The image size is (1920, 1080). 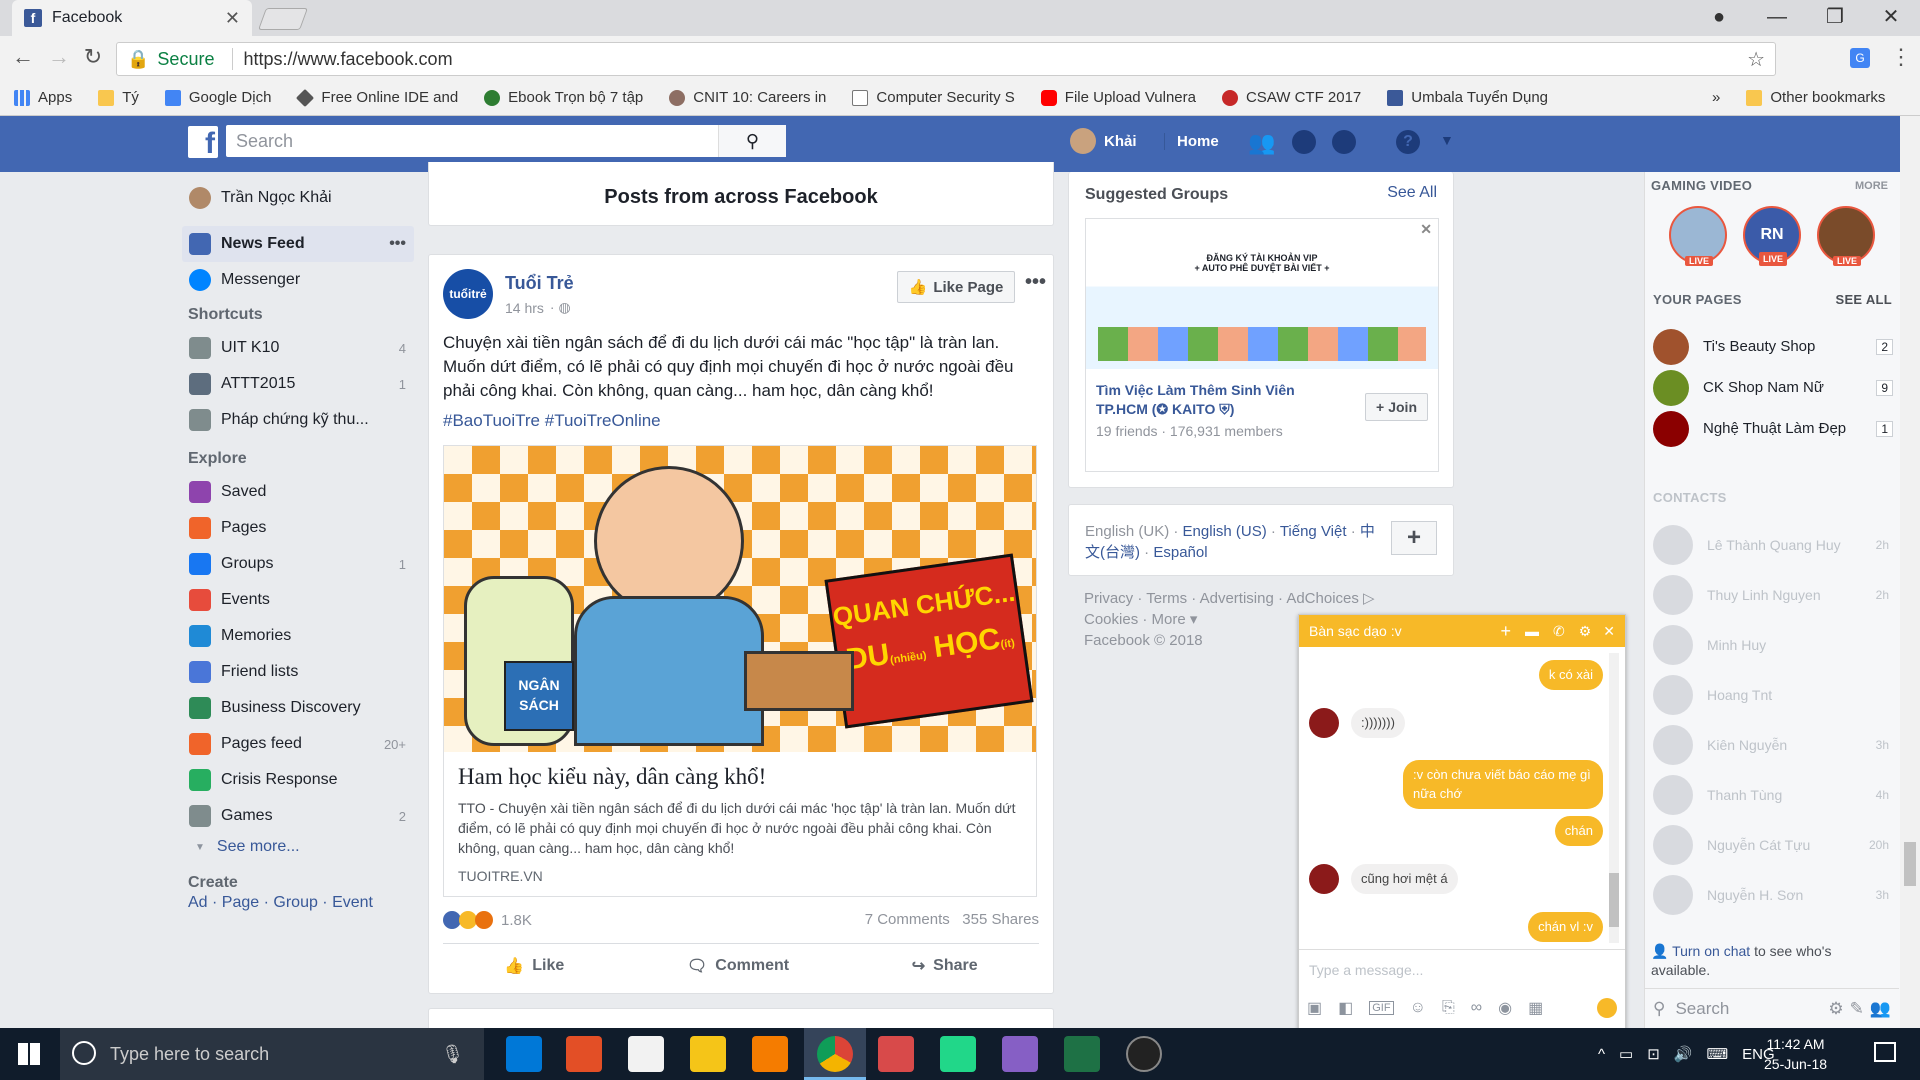 I want to click on contact-item: Nguyễn Cát Tựu 20h, so click(x=1771, y=845).